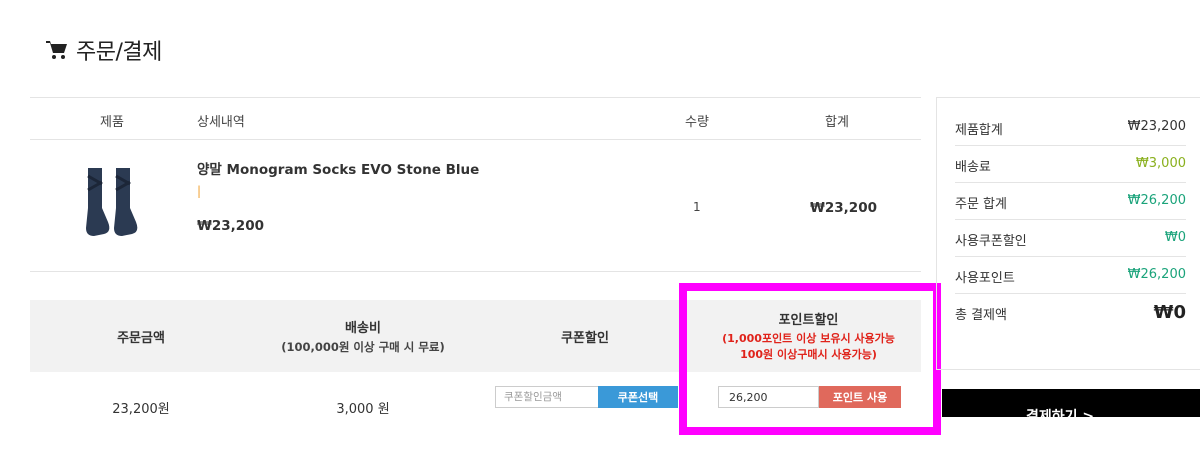 This screenshot has width=1200, height=450. I want to click on discount-table-body: 23,200원 3,000 원 쿠폰선택 포인트 사용, so click(475, 407).